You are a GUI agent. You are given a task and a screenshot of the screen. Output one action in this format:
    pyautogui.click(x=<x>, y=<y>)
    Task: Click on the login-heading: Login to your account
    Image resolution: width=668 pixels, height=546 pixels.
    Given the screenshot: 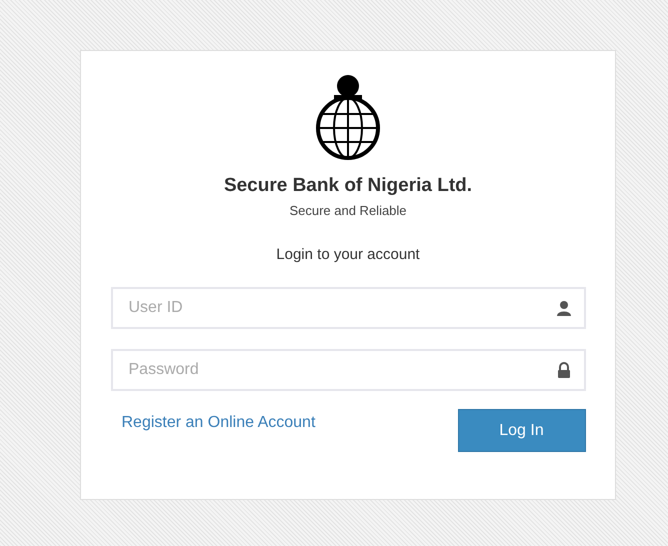 What is the action you would take?
    pyautogui.click(x=348, y=254)
    